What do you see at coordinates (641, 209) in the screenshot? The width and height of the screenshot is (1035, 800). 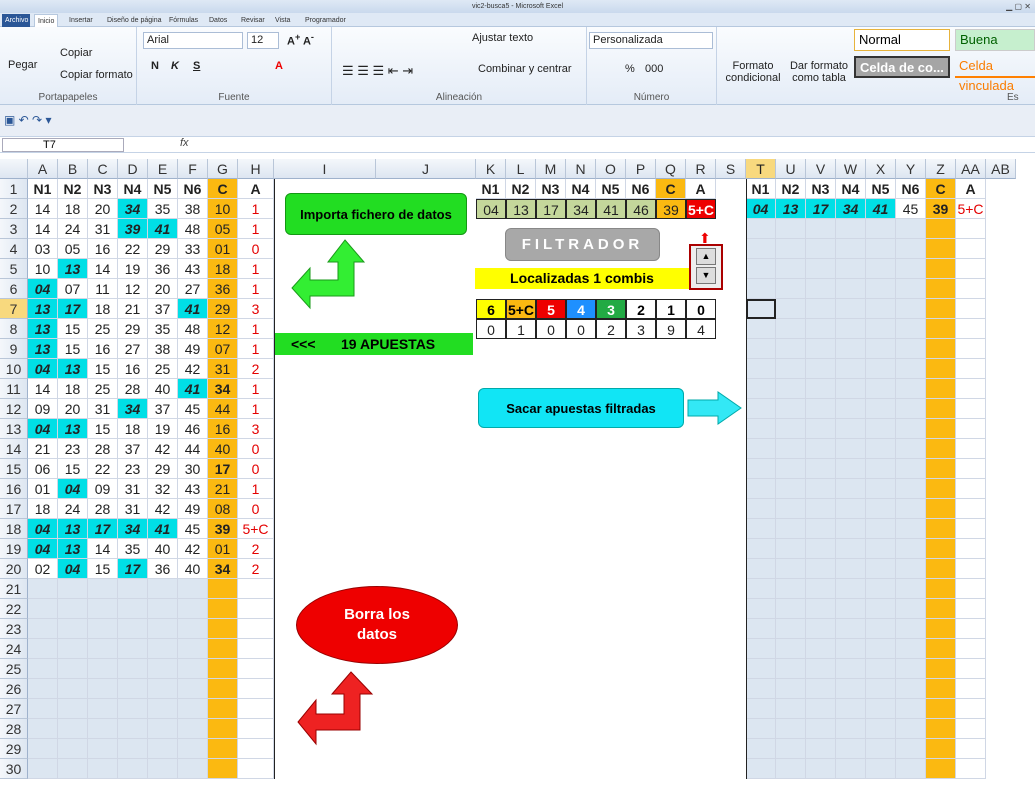 I see `key-value: 46` at bounding box center [641, 209].